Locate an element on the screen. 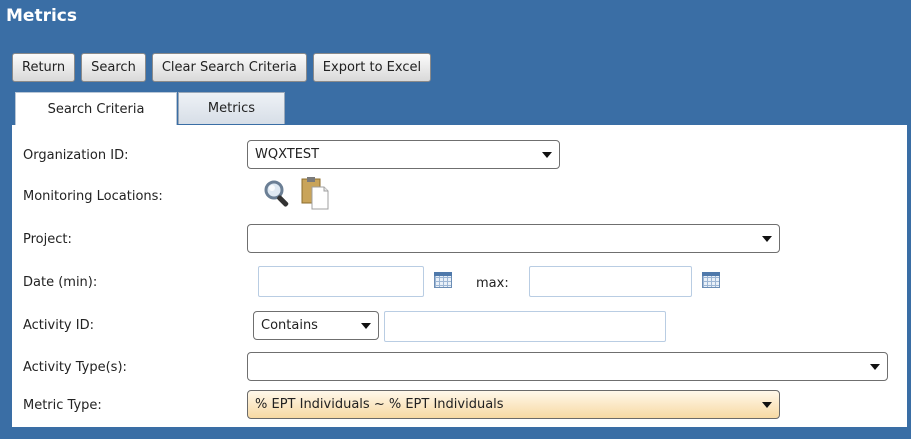  activity-types-select is located at coordinates (567, 366).